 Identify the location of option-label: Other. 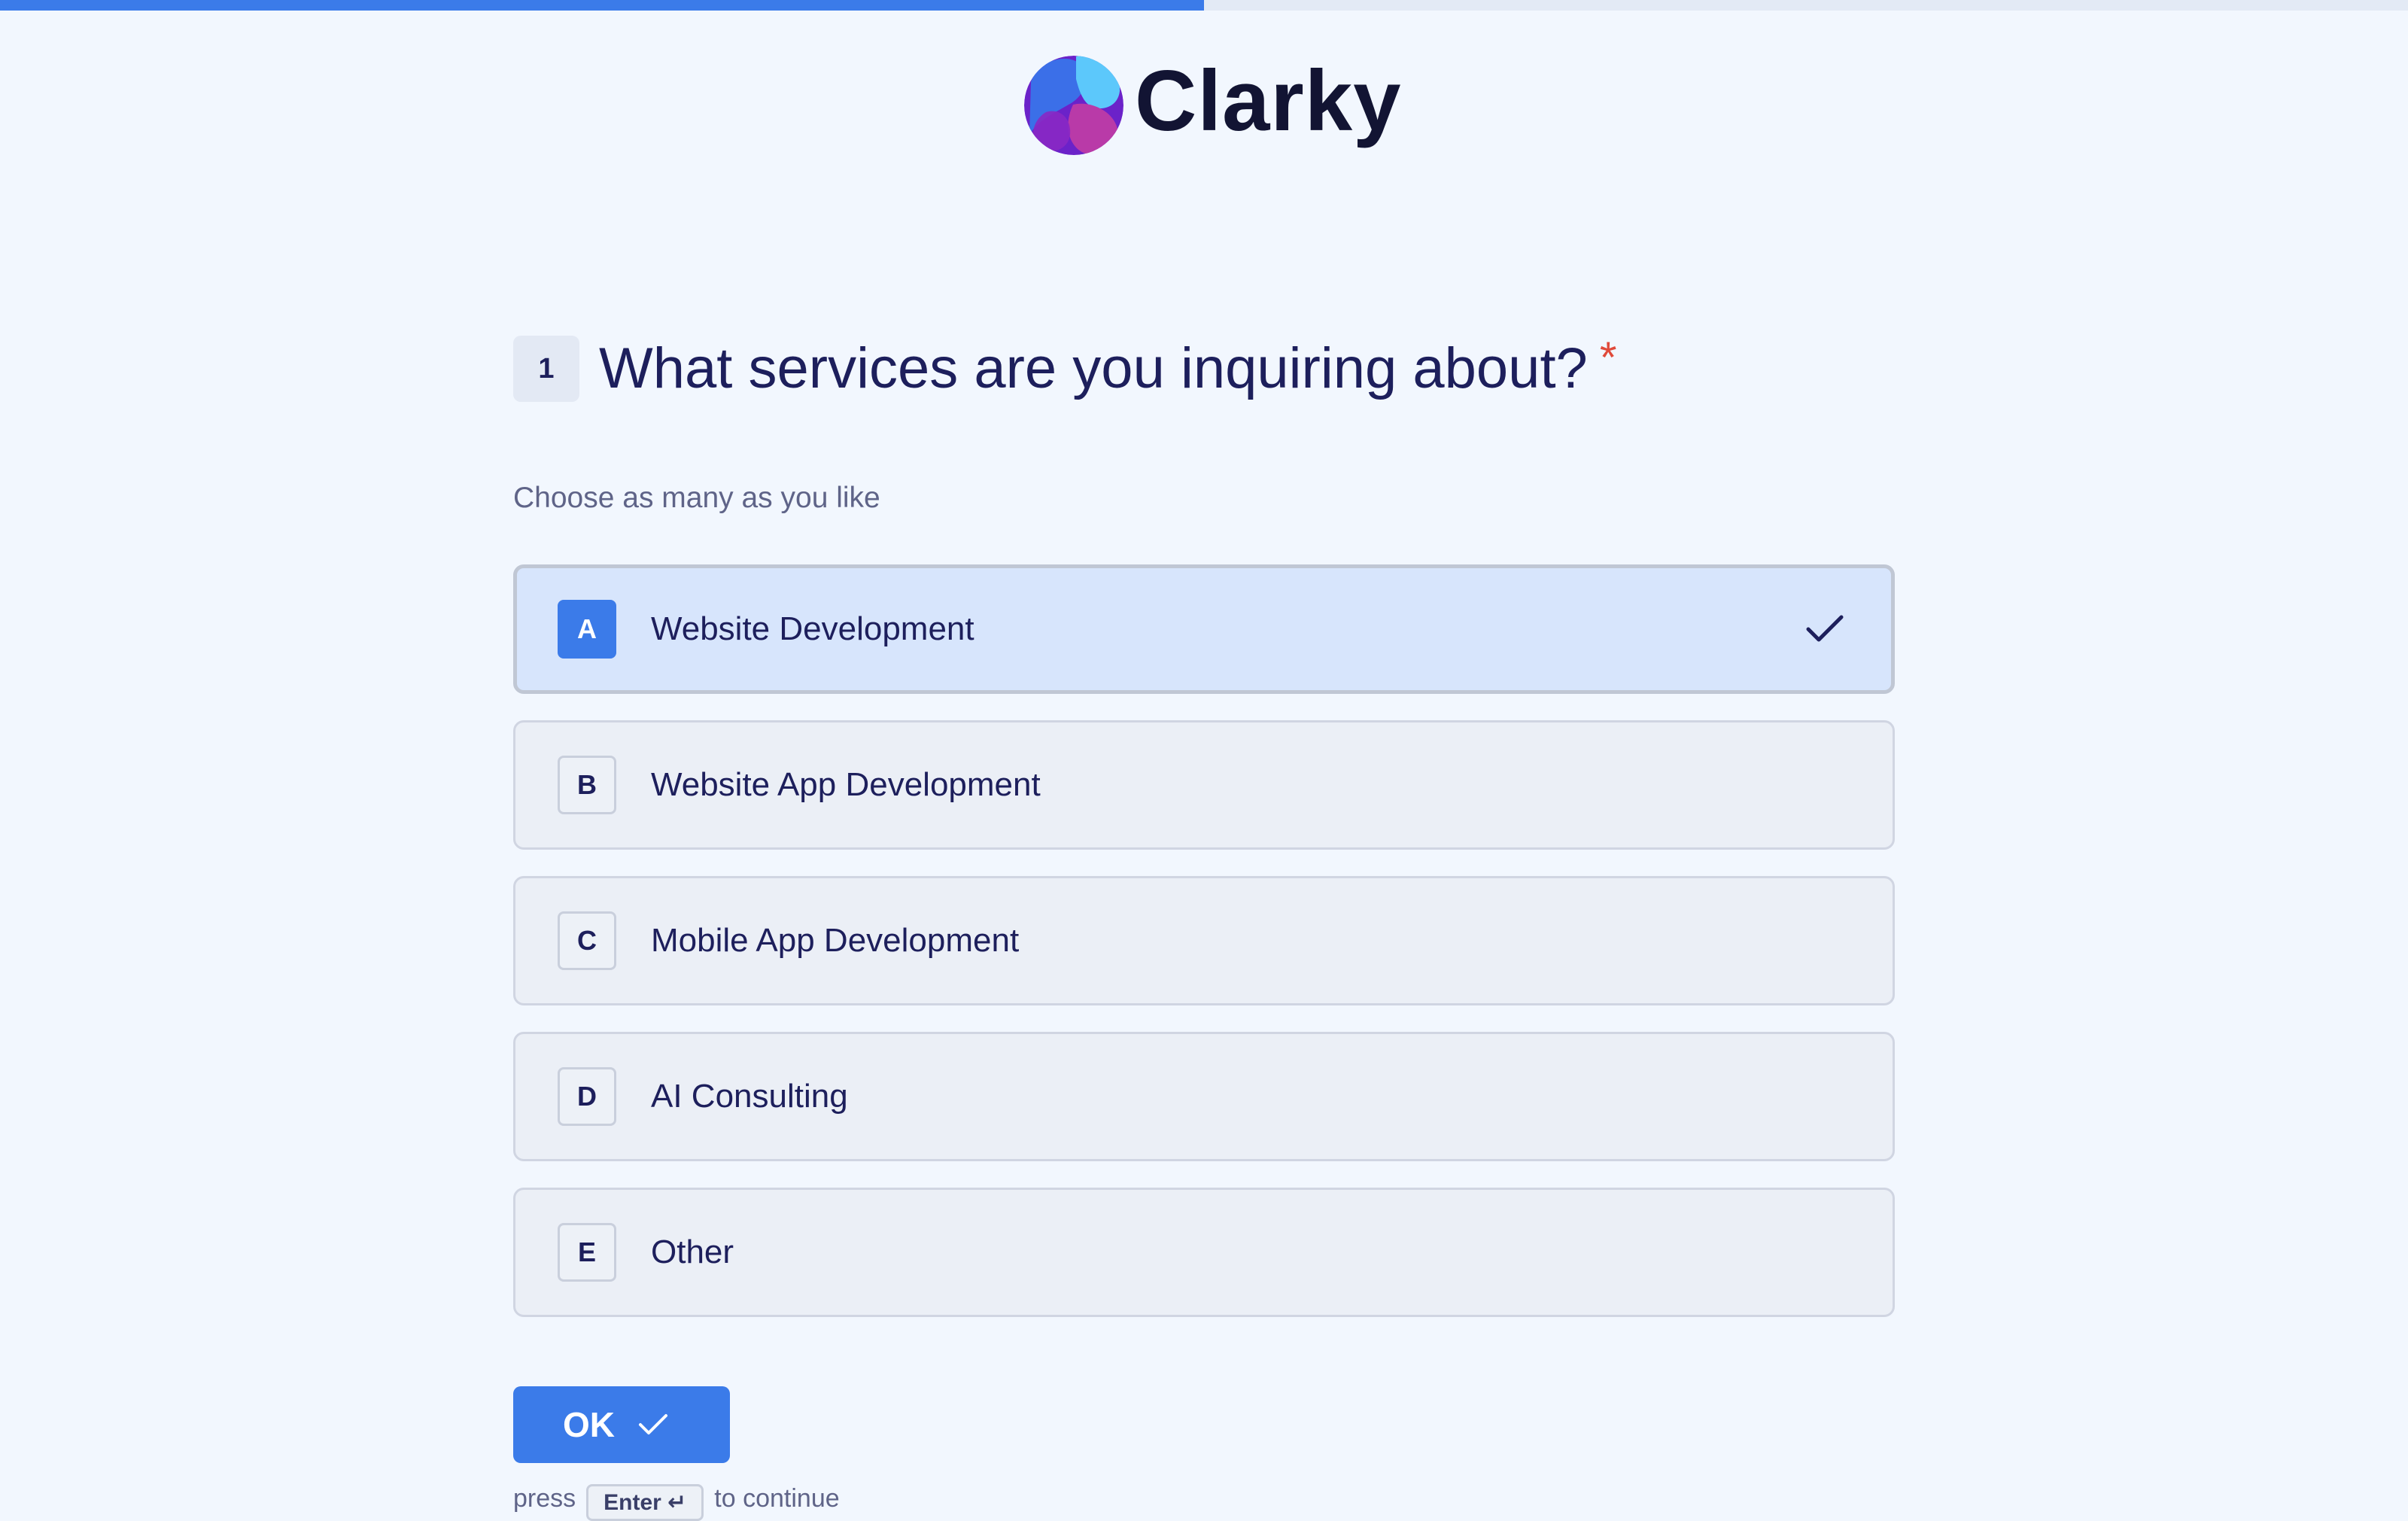
(692, 1252).